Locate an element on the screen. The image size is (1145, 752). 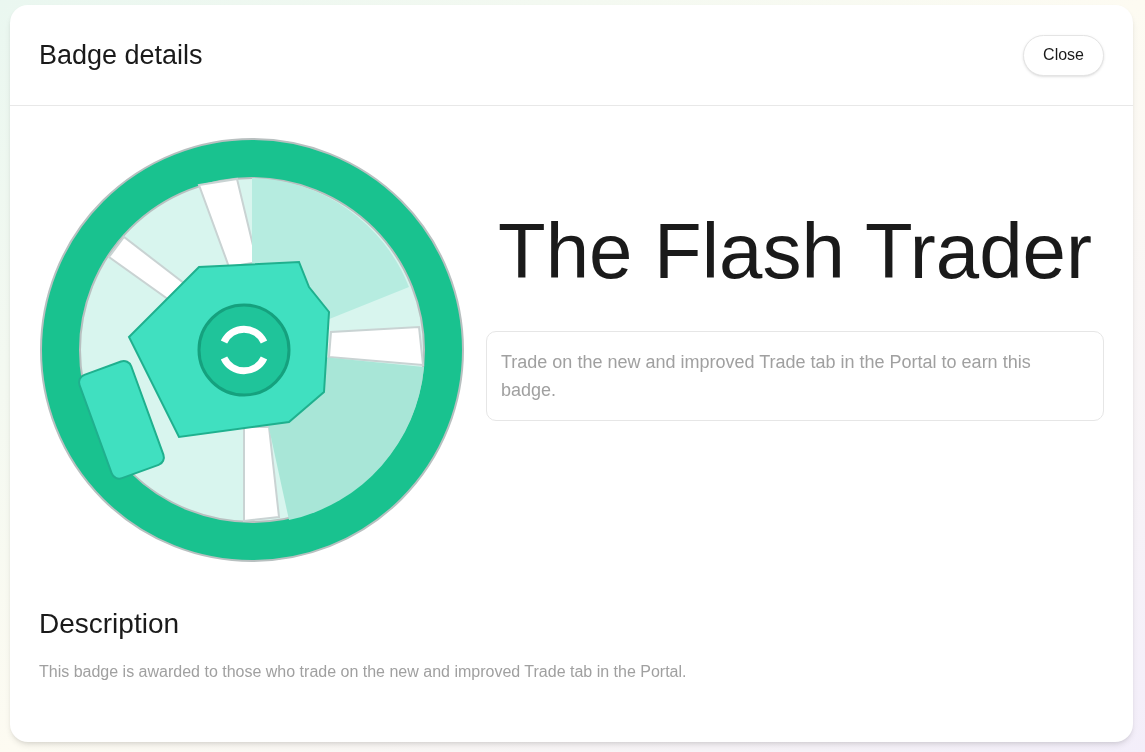
dialog-title: Badge details is located at coordinates (121, 55).